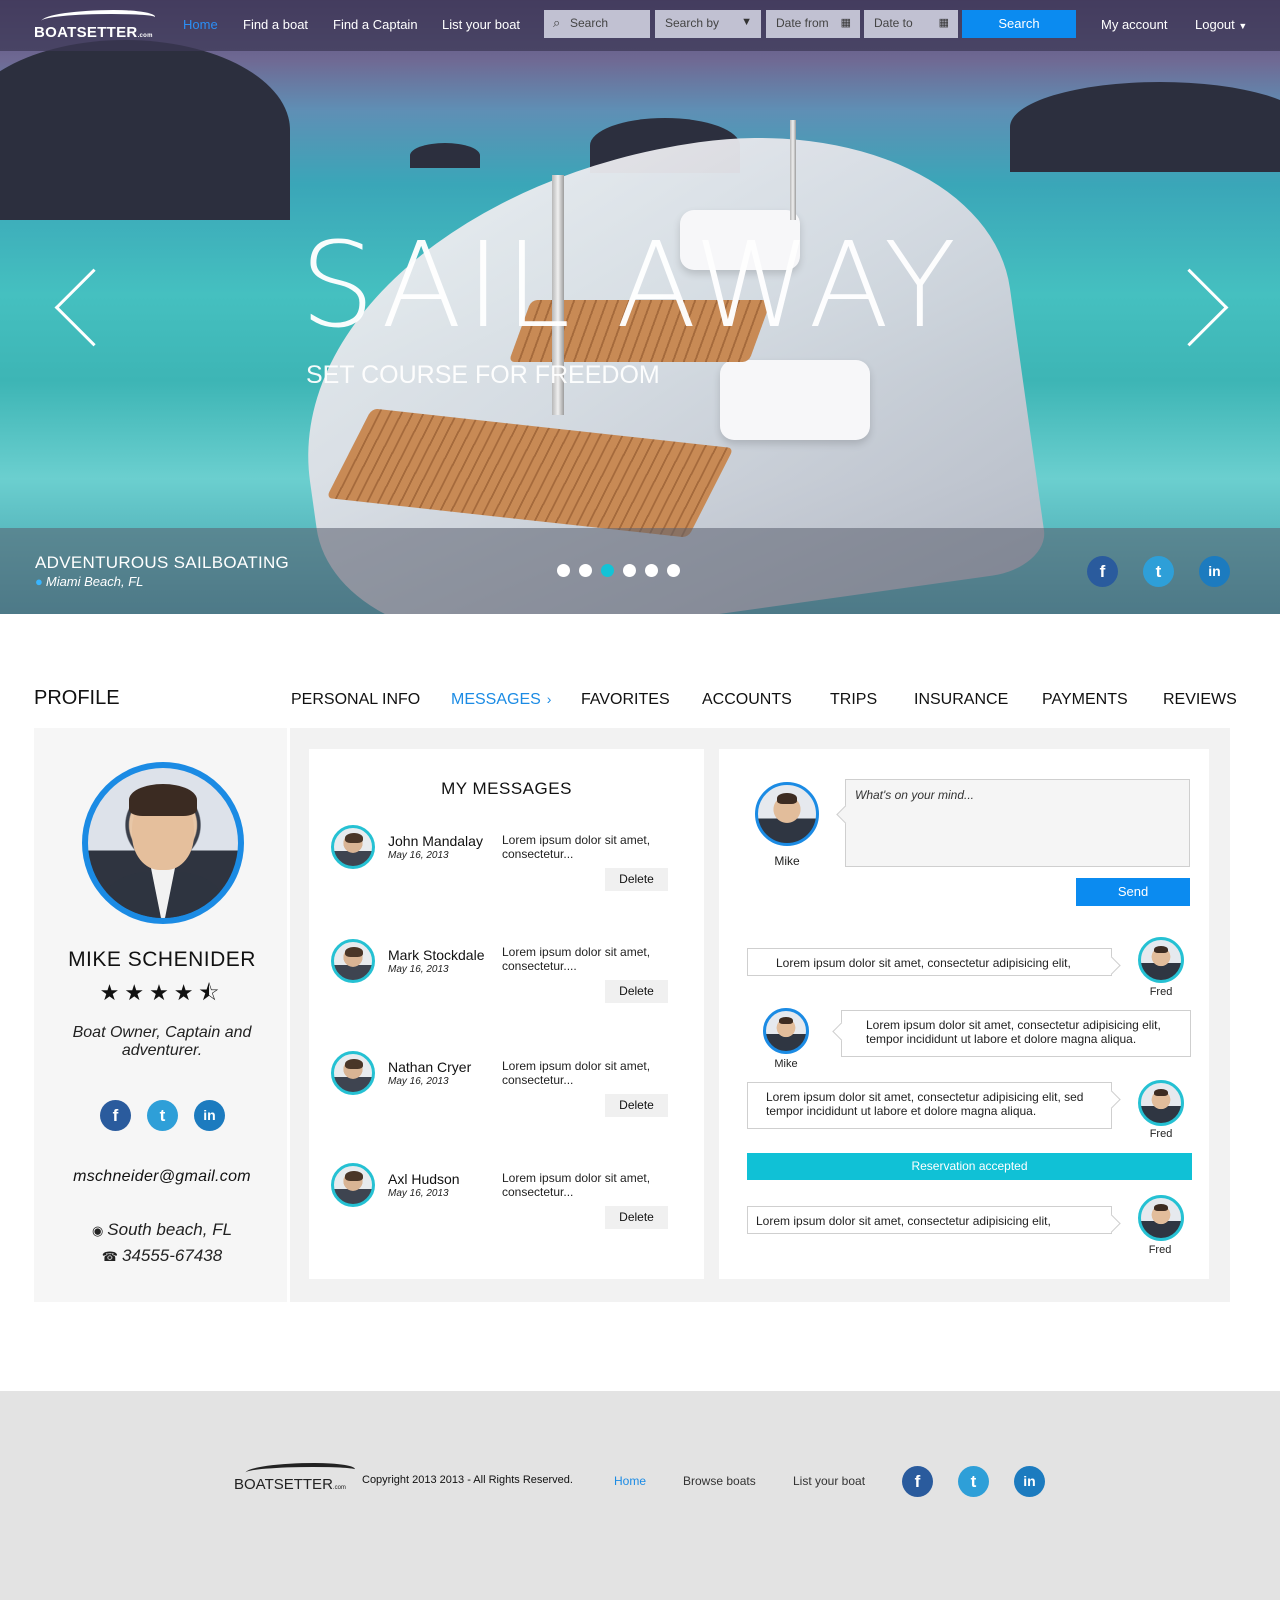  I want to click on tab-messages: MESSAGES ›, so click(501, 700).